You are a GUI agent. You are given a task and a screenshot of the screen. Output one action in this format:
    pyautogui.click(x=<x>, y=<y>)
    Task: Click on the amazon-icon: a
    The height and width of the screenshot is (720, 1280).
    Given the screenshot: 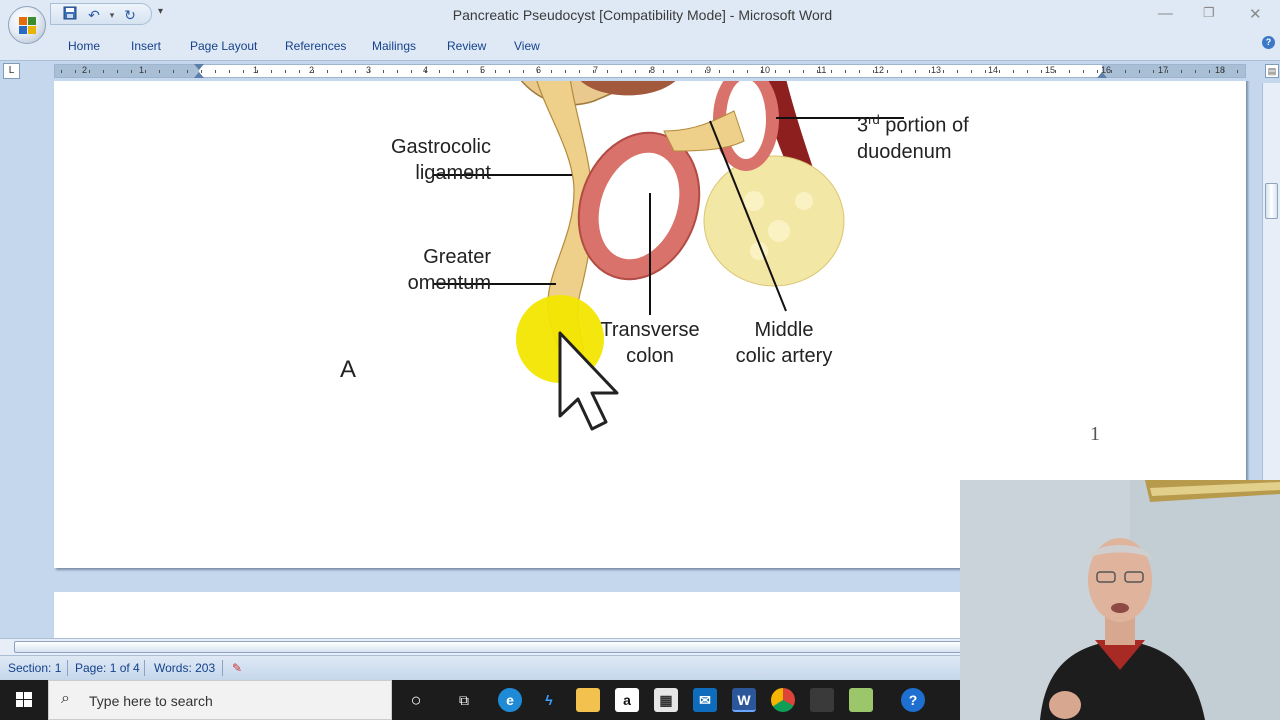 What is the action you would take?
    pyautogui.click(x=627, y=700)
    